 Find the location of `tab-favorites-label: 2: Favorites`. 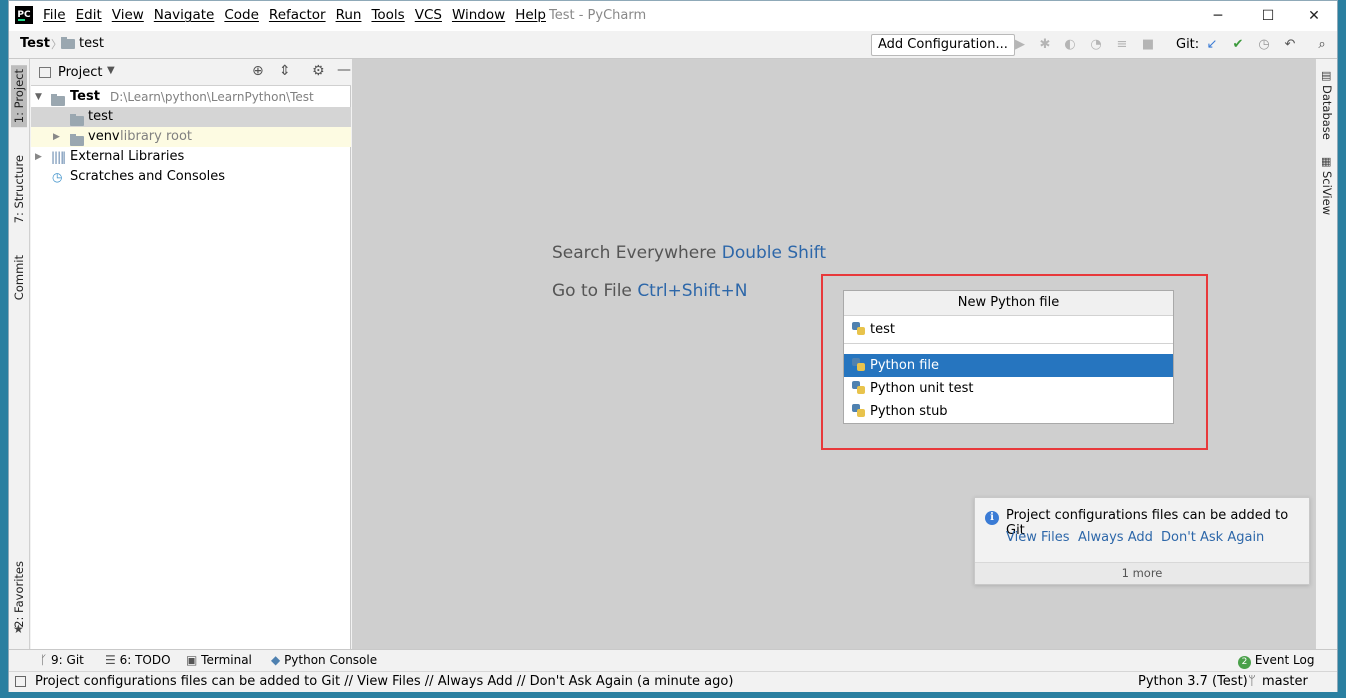

tab-favorites-label: 2: Favorites is located at coordinates (19, 594).